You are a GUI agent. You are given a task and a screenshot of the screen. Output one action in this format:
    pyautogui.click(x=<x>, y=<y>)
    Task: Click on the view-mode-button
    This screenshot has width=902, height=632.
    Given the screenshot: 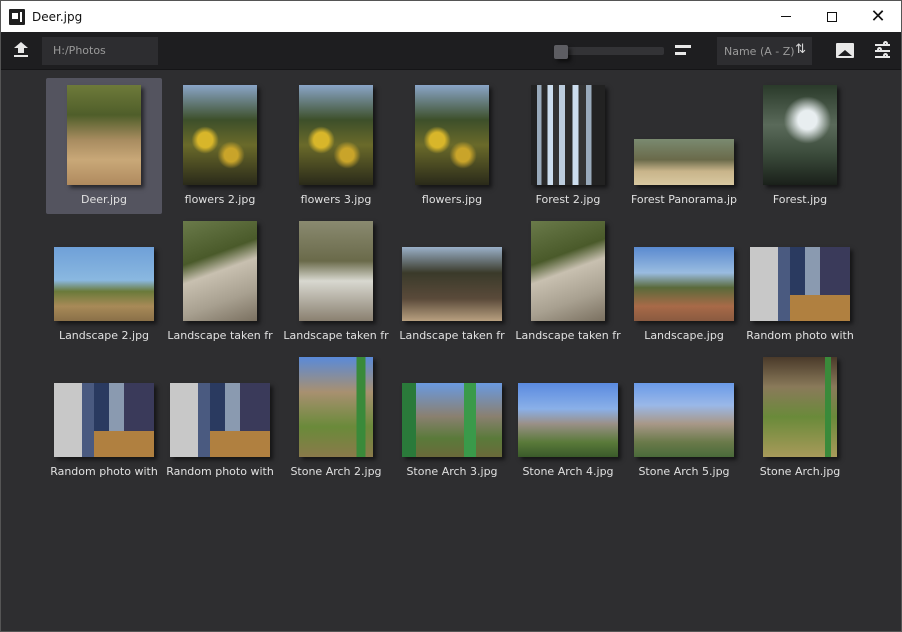 What is the action you would take?
    pyautogui.click(x=684, y=51)
    